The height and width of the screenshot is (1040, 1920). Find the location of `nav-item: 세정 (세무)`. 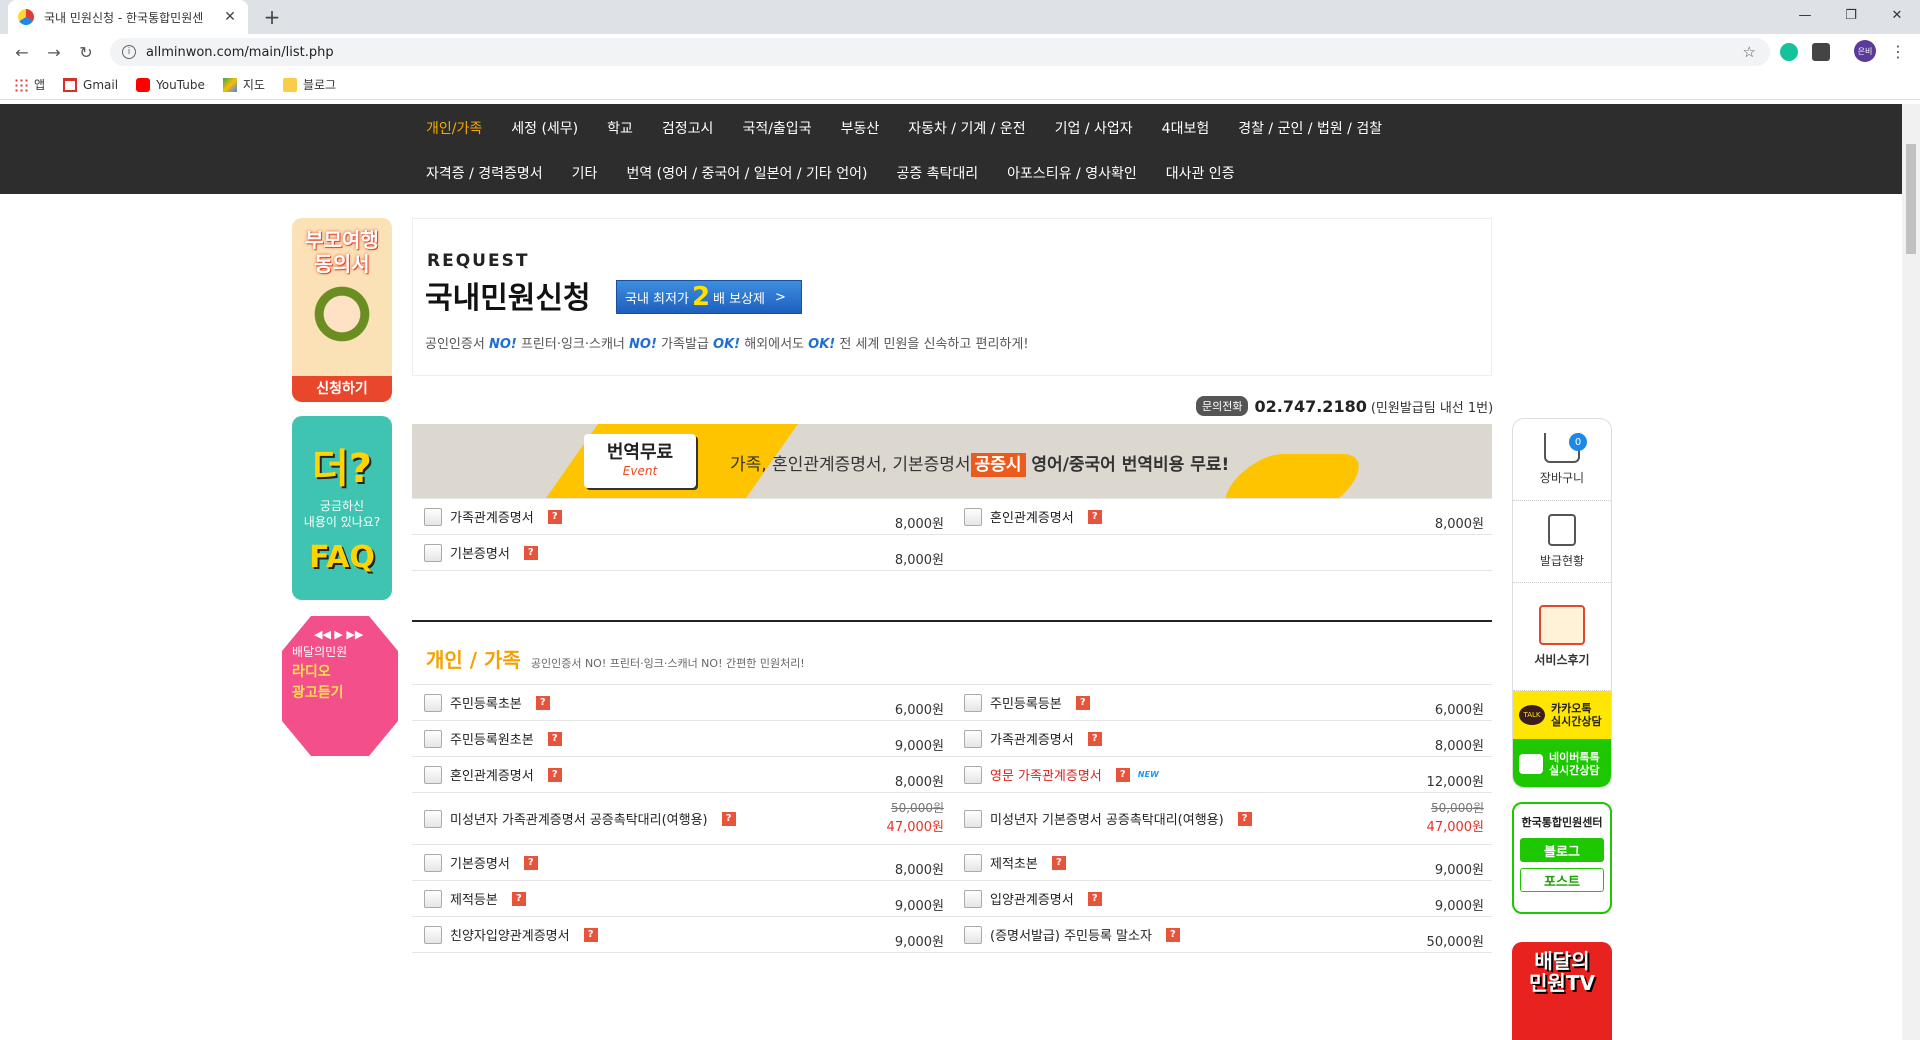

nav-item: 세정 (세무) is located at coordinates (544, 128).